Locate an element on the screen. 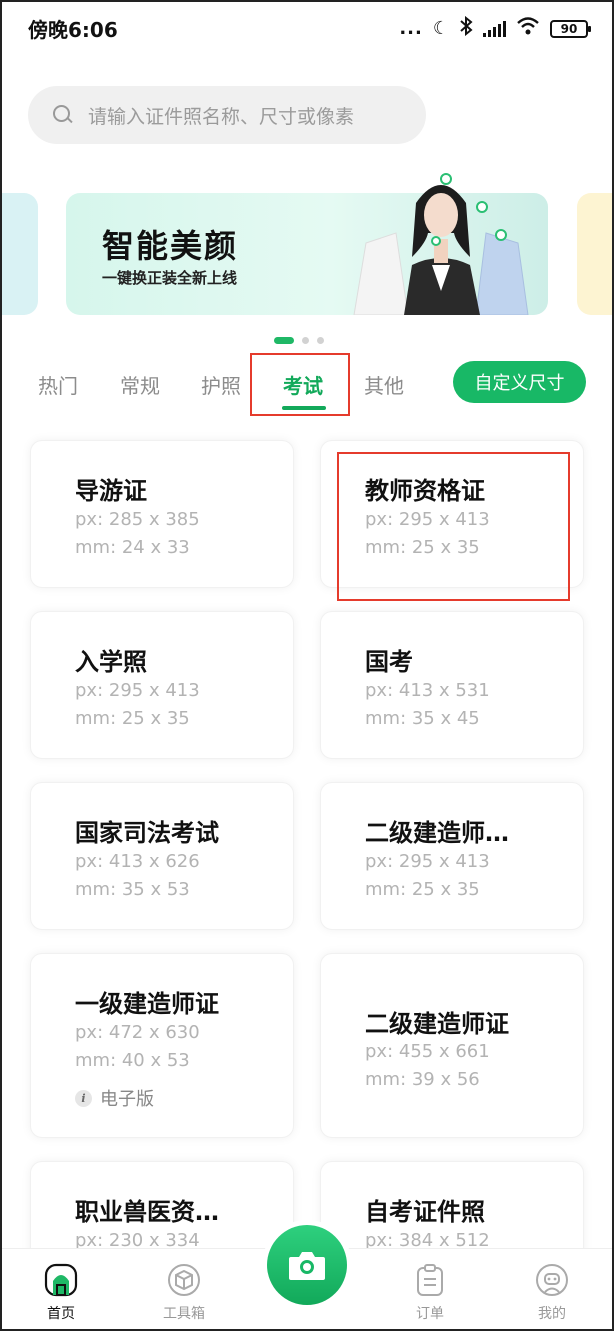  battery-icon: 90 is located at coordinates (570, 28).